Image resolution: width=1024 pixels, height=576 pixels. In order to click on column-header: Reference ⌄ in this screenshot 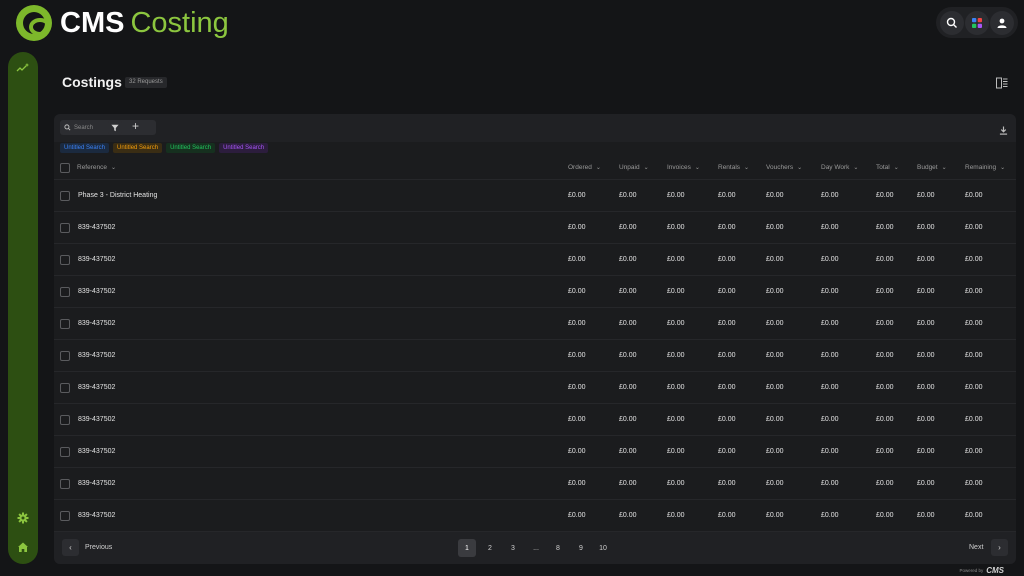, I will do `click(96, 167)`.